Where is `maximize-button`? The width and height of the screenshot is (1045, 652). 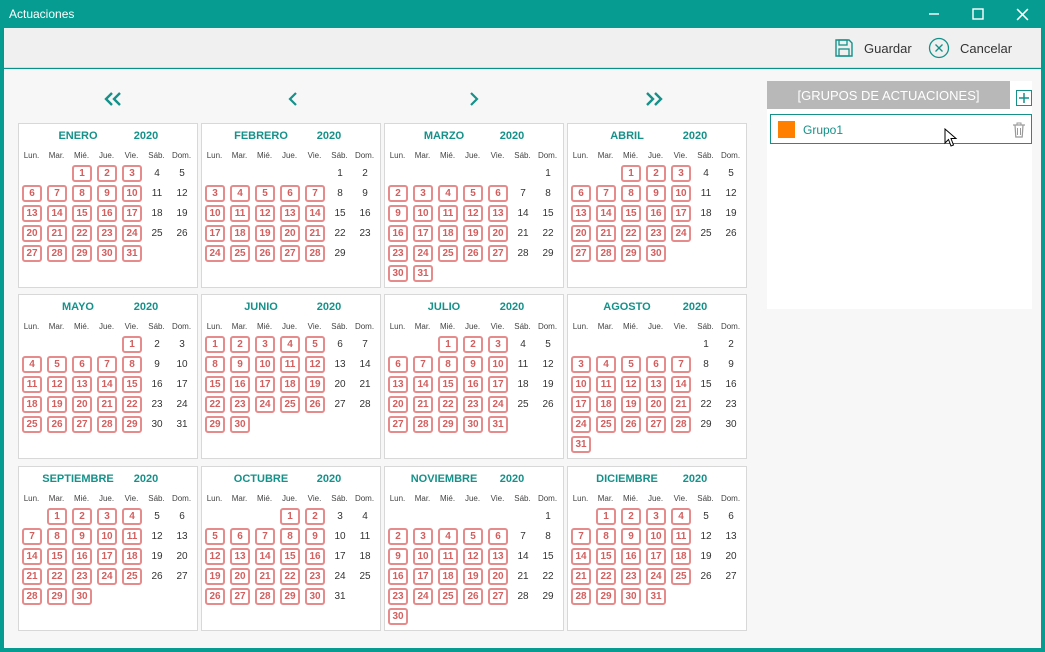
maximize-button is located at coordinates (978, 14).